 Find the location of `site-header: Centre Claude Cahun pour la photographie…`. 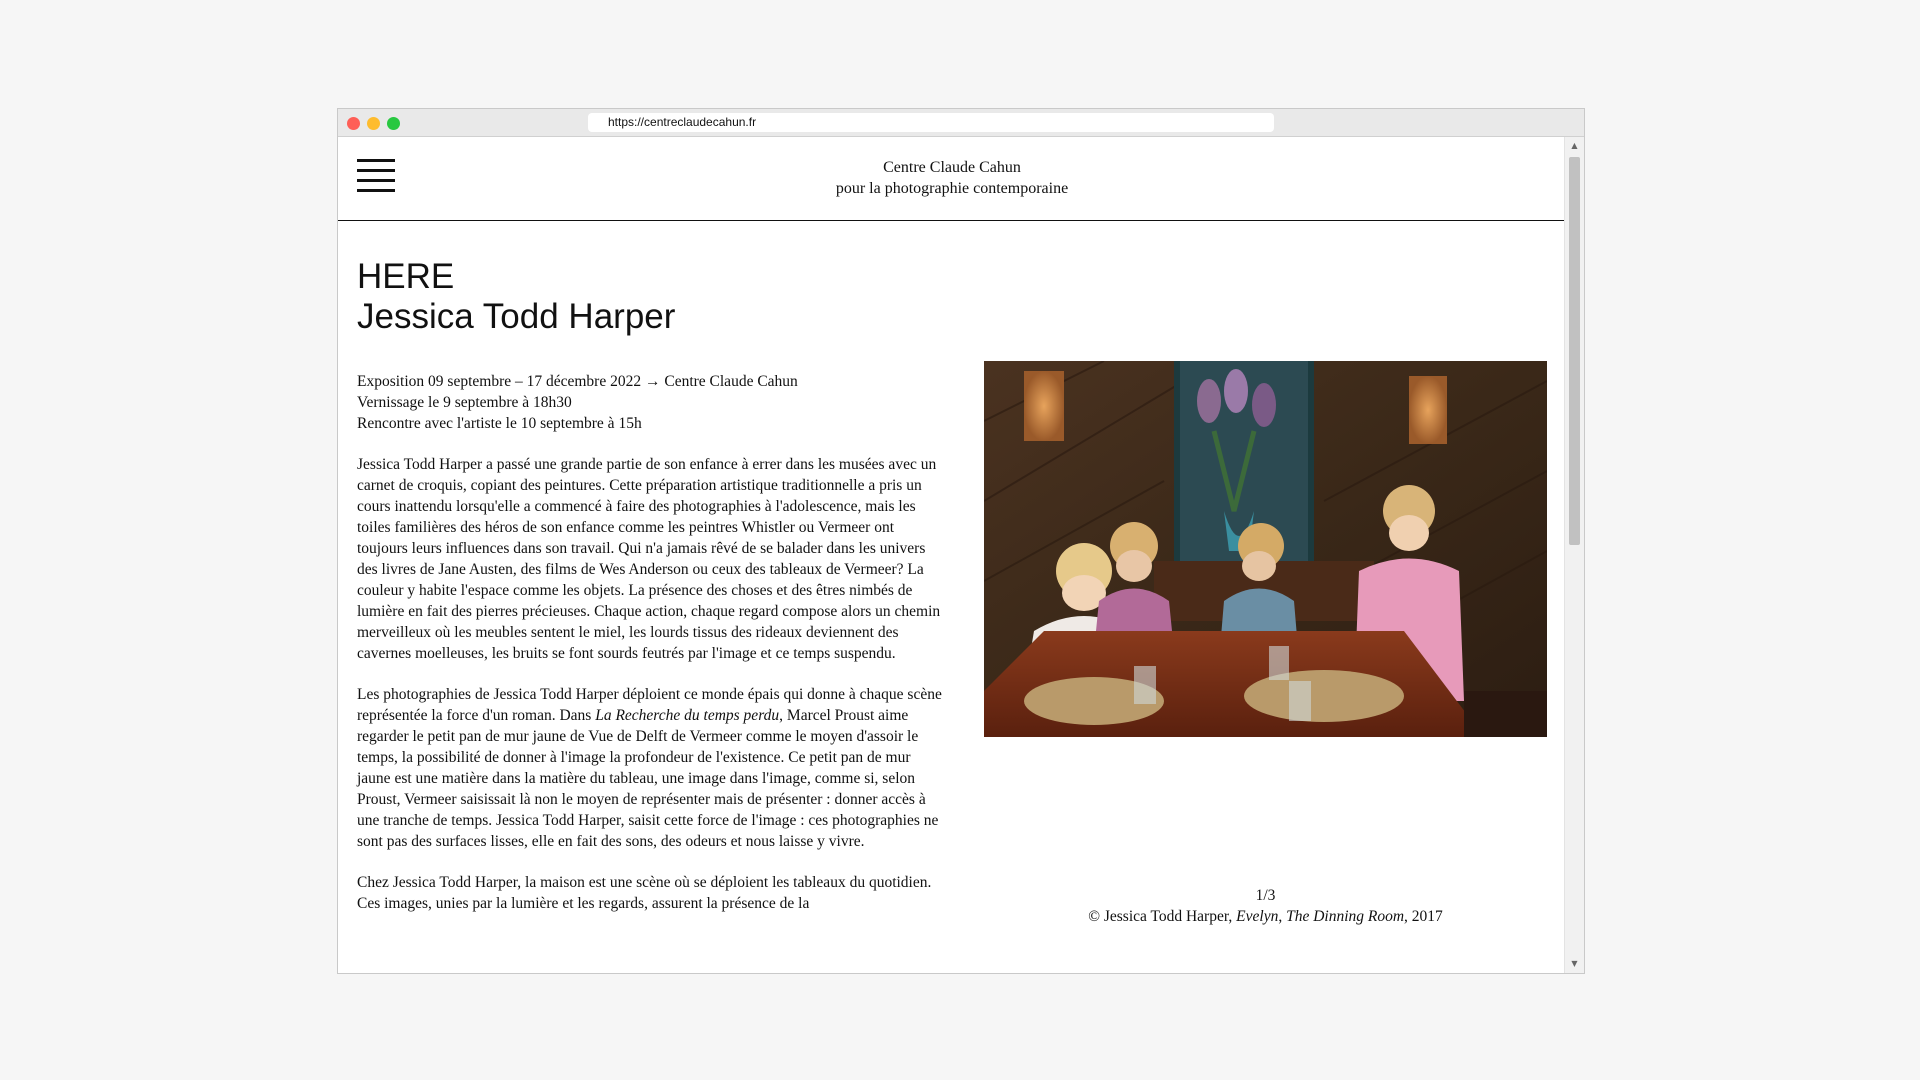

site-header: Centre Claude Cahun pour la photographie… is located at coordinates (952, 179).